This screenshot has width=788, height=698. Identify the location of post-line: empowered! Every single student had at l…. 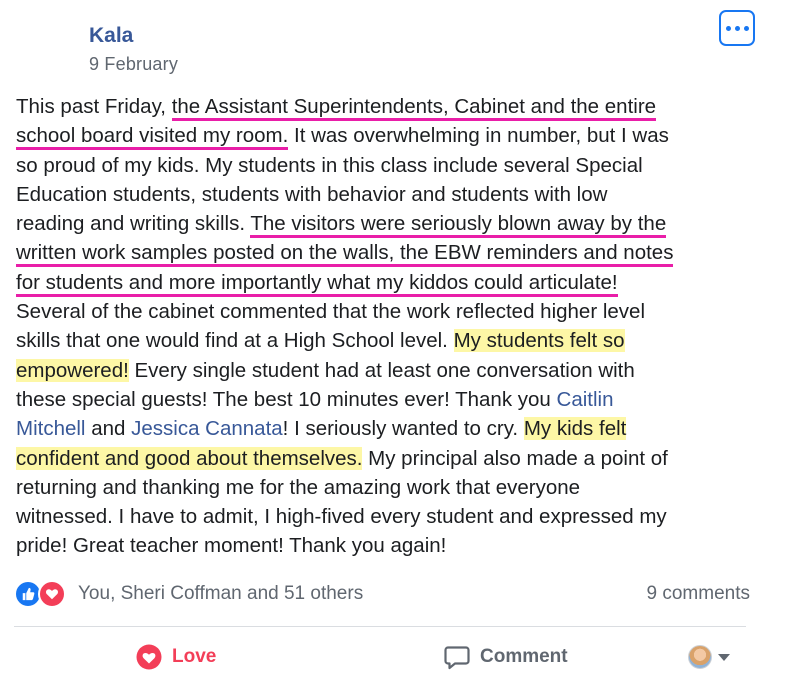
(386, 370).